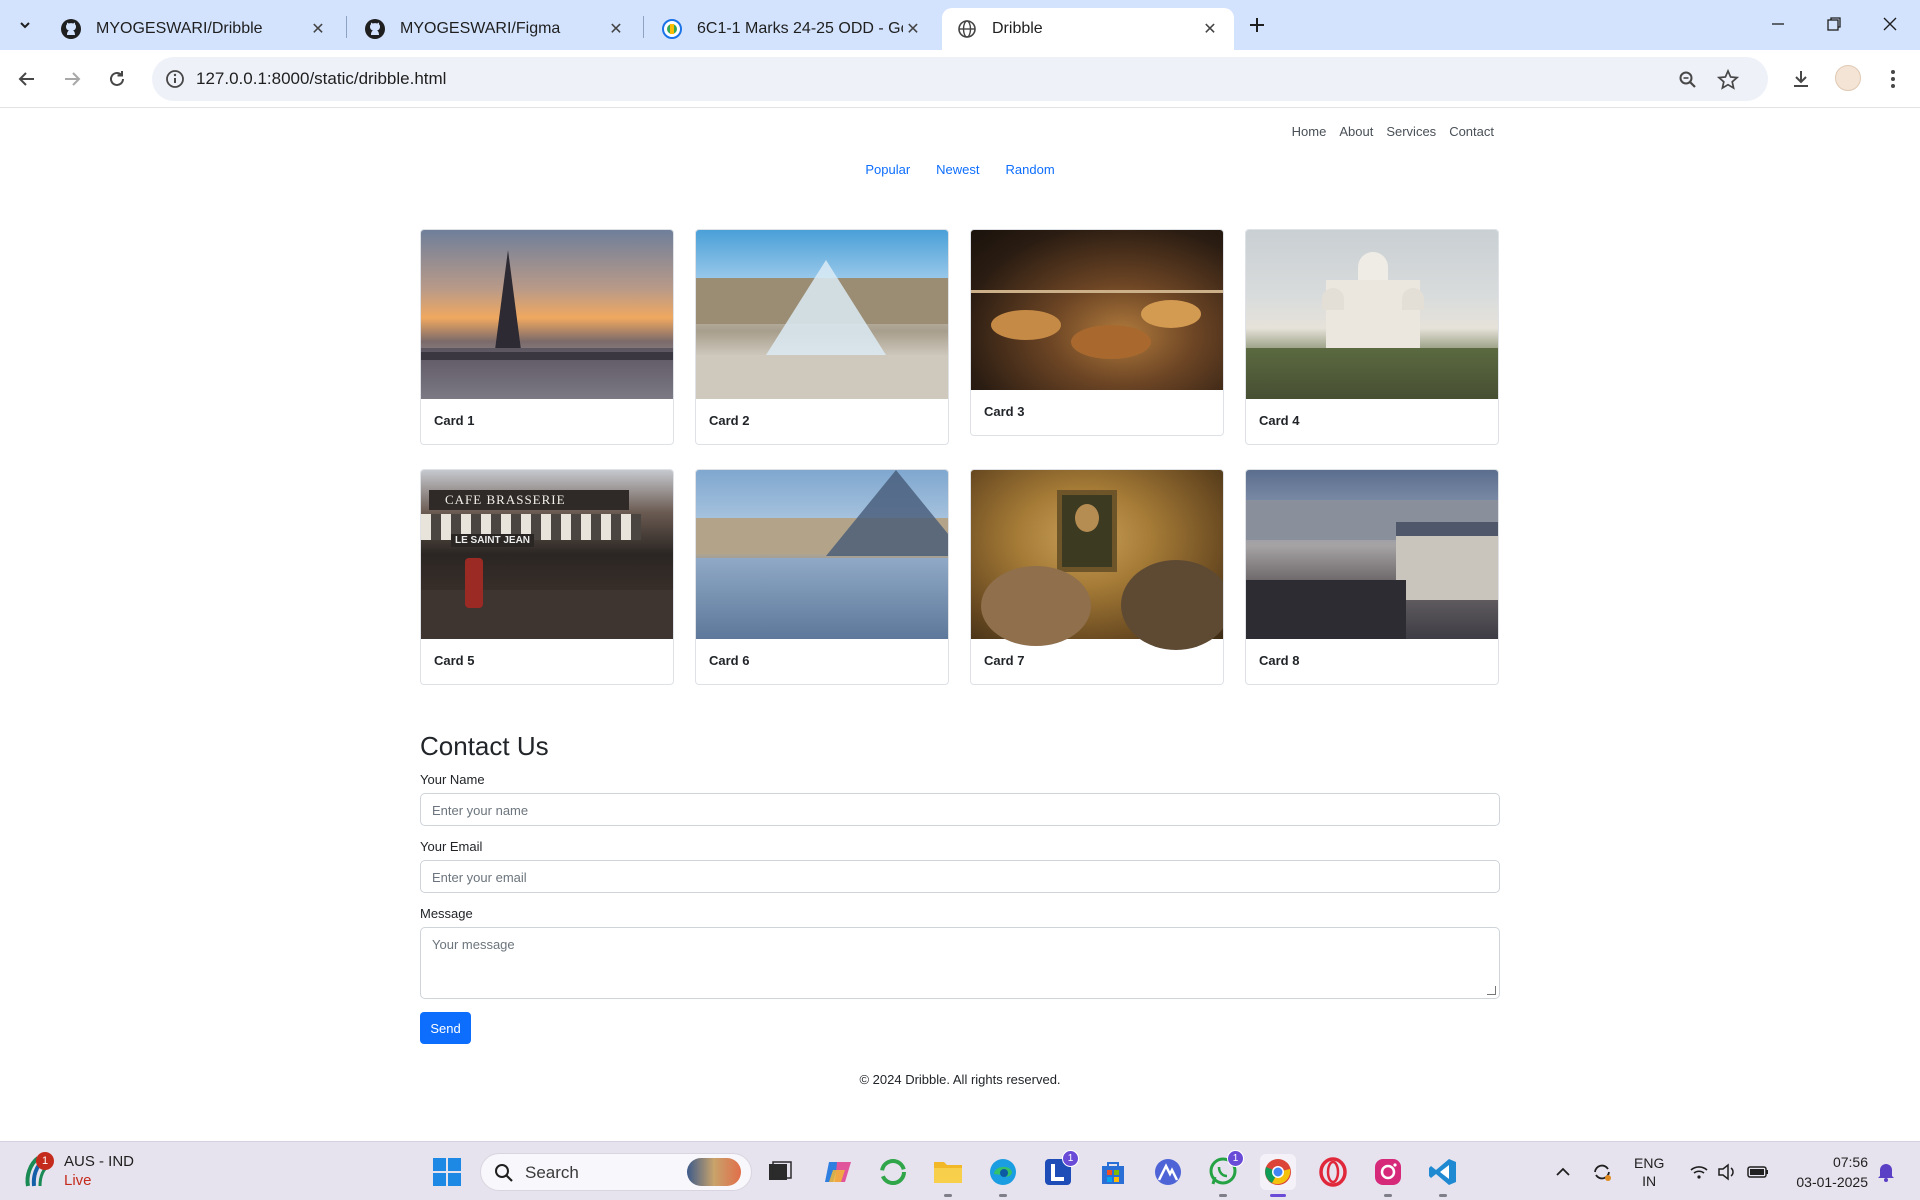  I want to click on tab-search-button, so click(25, 25).